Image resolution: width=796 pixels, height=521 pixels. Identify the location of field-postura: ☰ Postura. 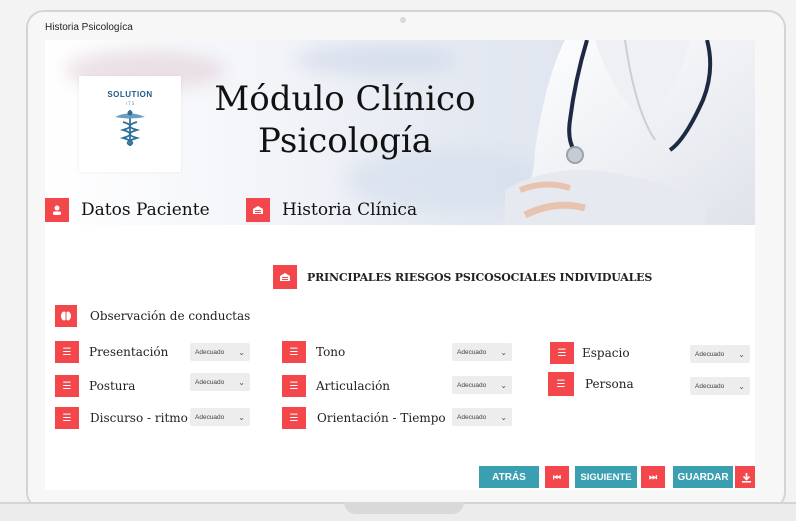
(95, 386).